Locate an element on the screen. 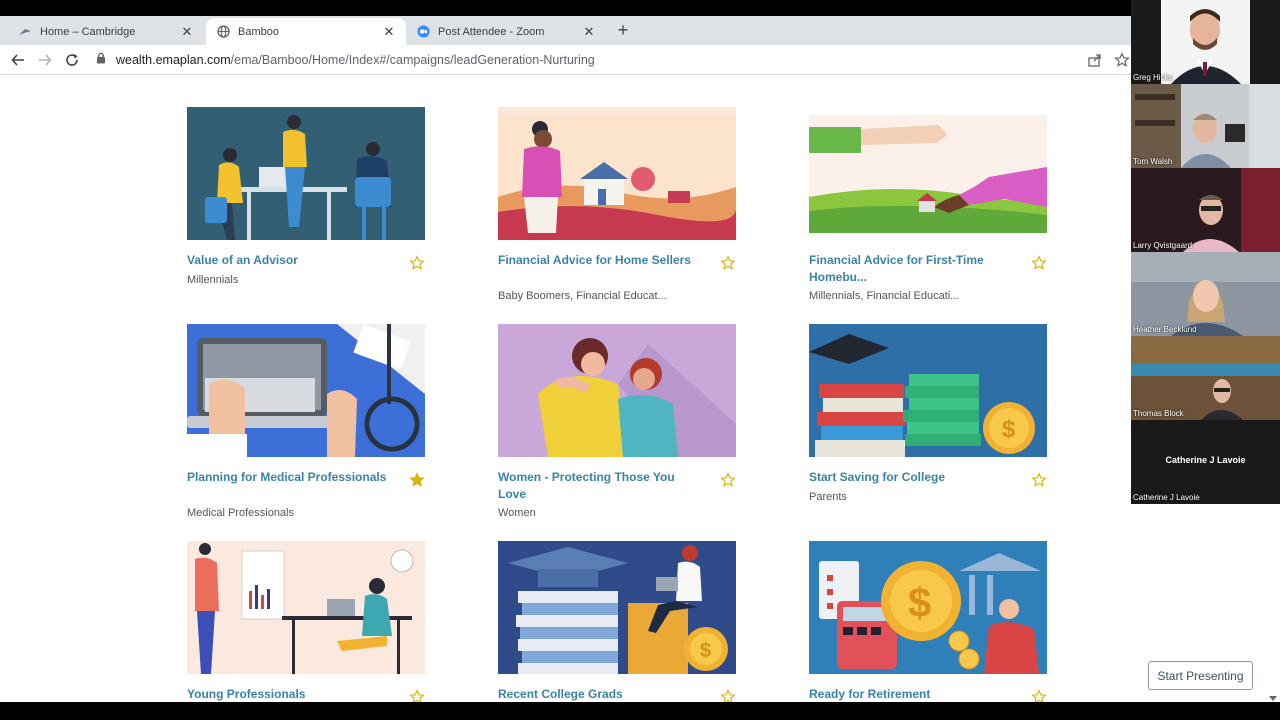 The image size is (1280, 720). campaign-title: Planning for Medical Professionals is located at coordinates (287, 477).